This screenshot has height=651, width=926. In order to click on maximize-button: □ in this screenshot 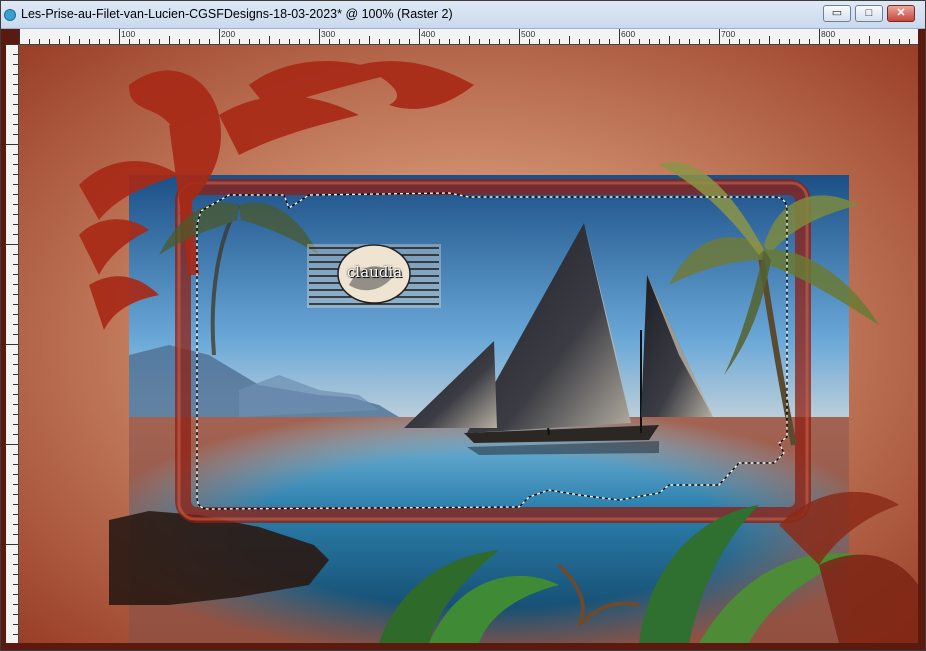, I will do `click(869, 13)`.